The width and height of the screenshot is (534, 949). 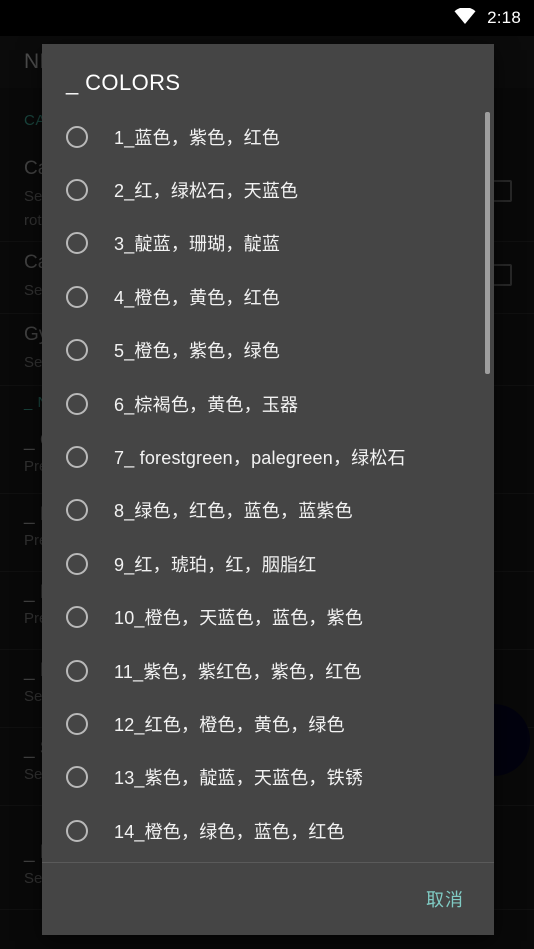 I want to click on status-bar: 2:18, so click(x=267, y=18).